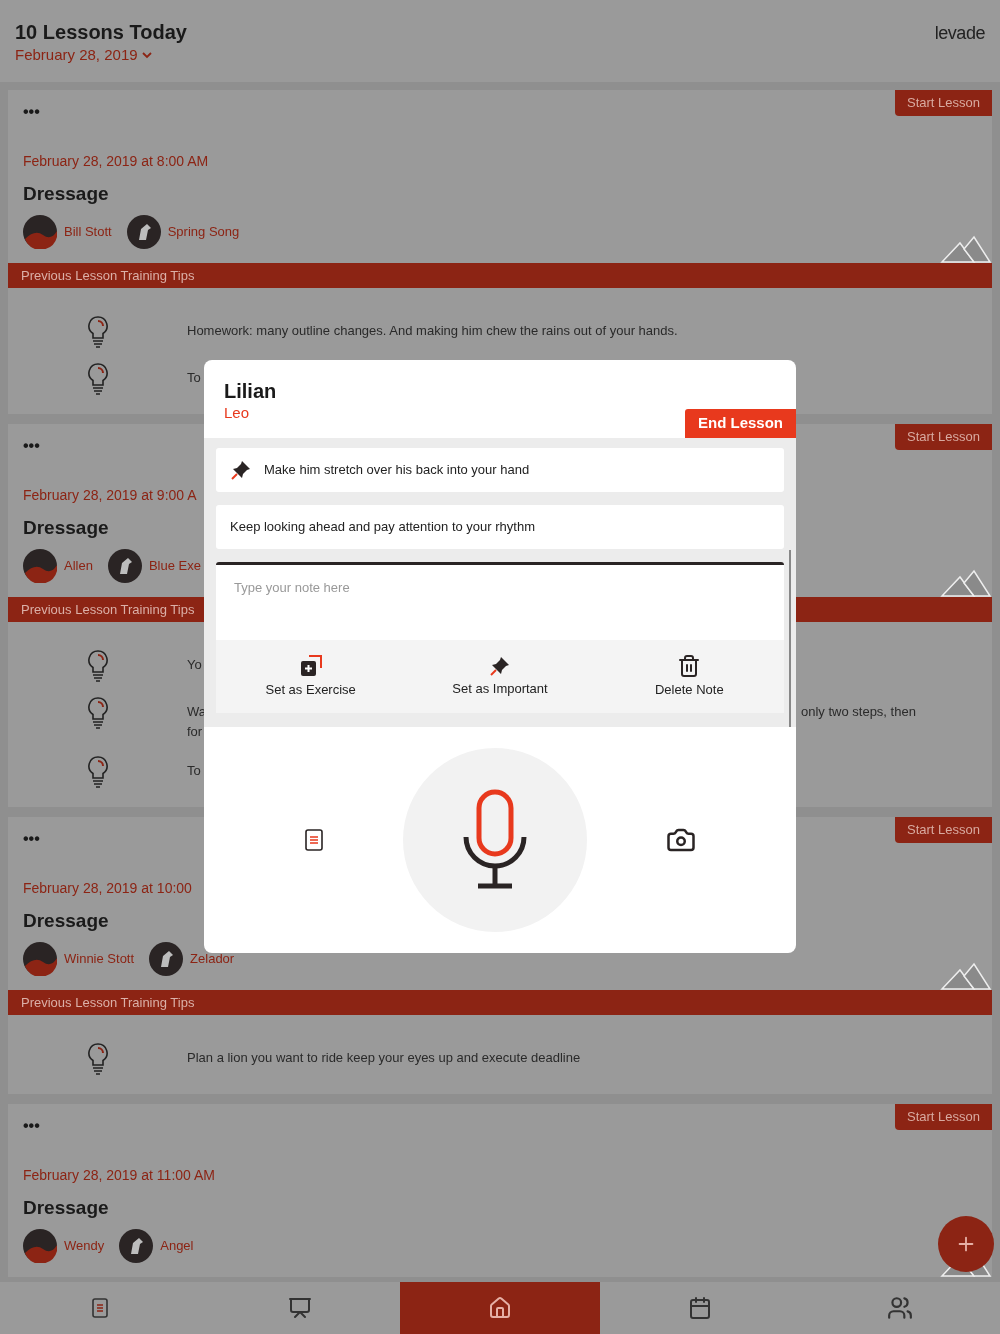 The width and height of the screenshot is (1000, 1334). I want to click on note-input: Type your note here, so click(500, 601).